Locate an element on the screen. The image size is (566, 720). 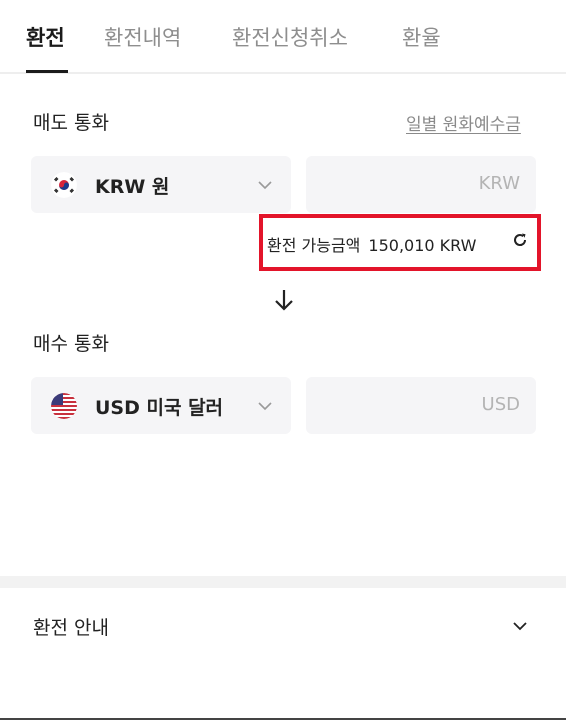
active-tab-indicator is located at coordinates (47, 71).